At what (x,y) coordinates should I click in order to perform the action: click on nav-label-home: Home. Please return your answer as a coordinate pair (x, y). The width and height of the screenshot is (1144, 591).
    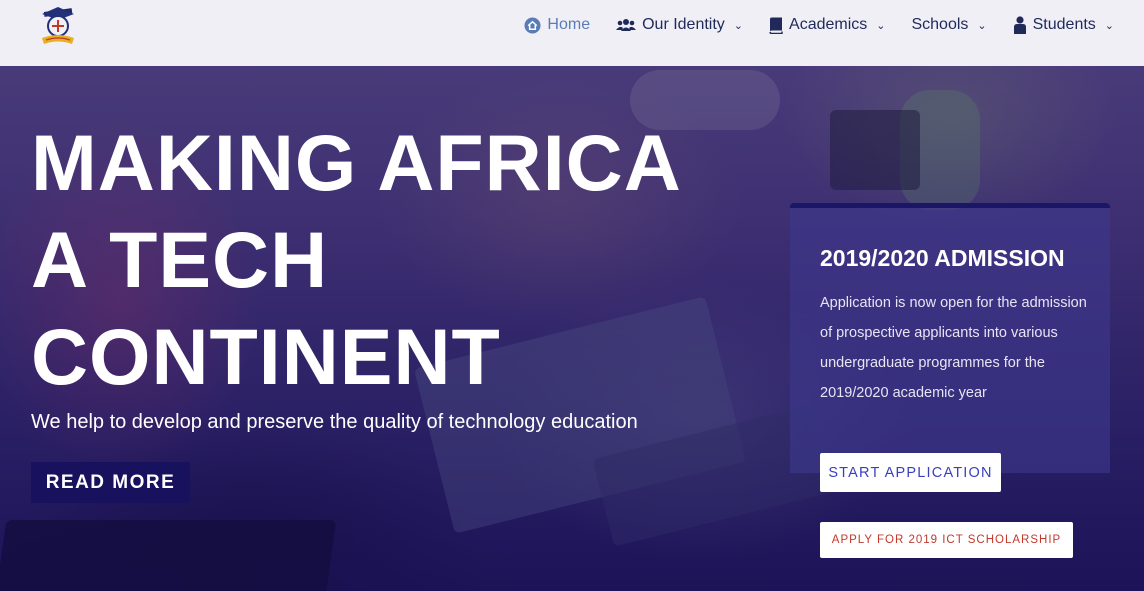
    Looking at the image, I should click on (569, 24).